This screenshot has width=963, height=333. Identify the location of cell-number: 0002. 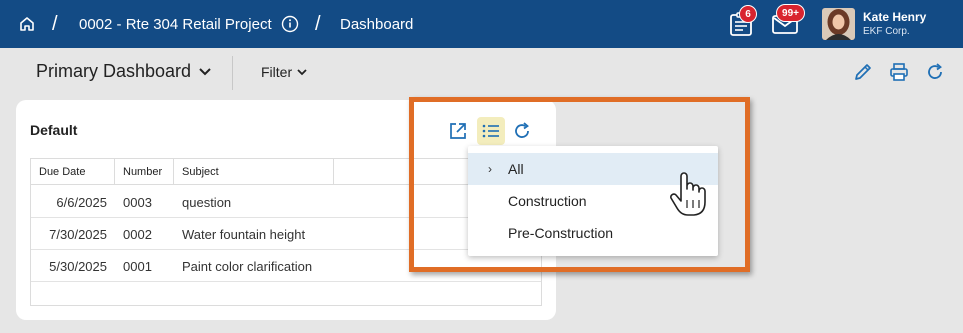
(137, 234).